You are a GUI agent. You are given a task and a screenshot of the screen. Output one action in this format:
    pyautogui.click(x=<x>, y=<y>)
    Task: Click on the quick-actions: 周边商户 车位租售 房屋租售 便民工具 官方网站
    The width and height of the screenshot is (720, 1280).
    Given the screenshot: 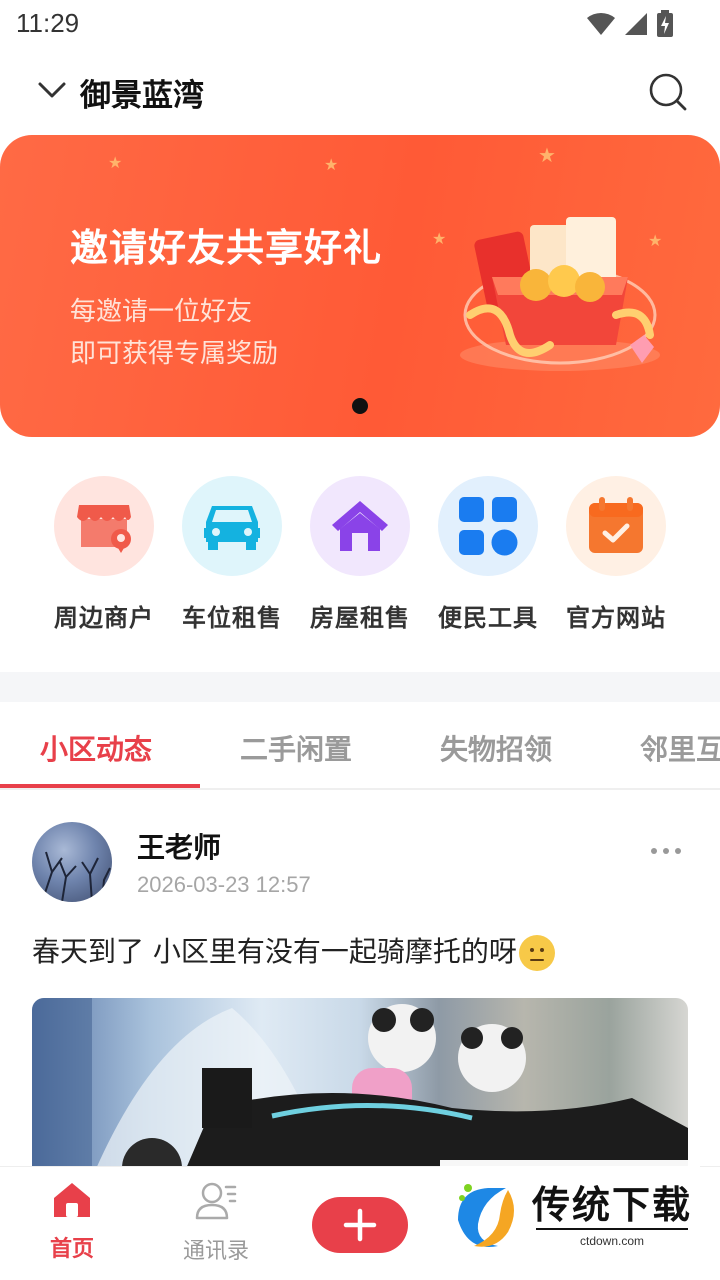 What is the action you would take?
    pyautogui.click(x=360, y=556)
    